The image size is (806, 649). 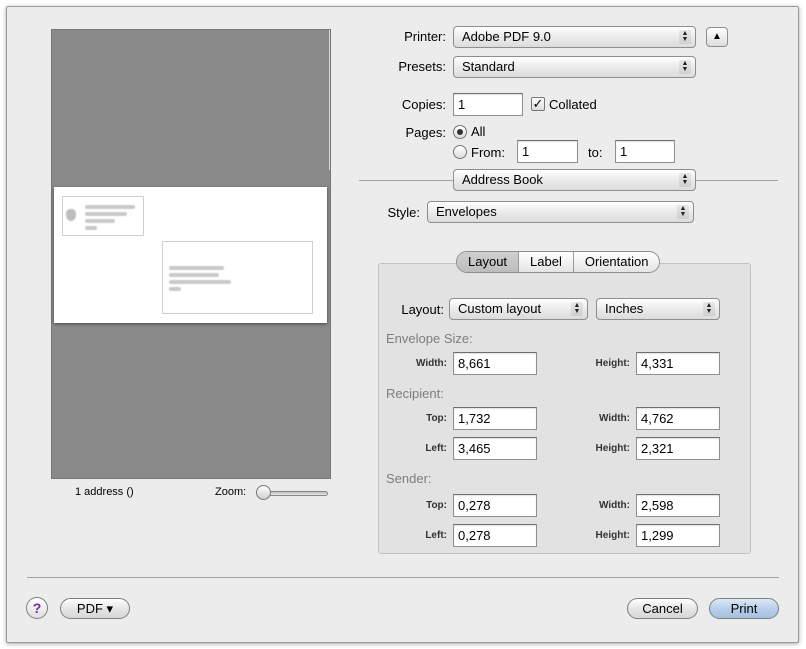 What do you see at coordinates (436, 448) in the screenshot?
I see `recipient-left-label: Left:` at bounding box center [436, 448].